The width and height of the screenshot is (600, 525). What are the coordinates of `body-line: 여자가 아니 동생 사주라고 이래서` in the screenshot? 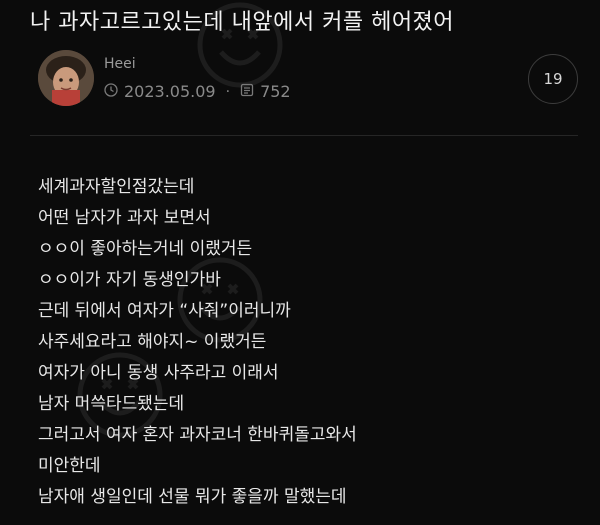 It's located at (158, 373).